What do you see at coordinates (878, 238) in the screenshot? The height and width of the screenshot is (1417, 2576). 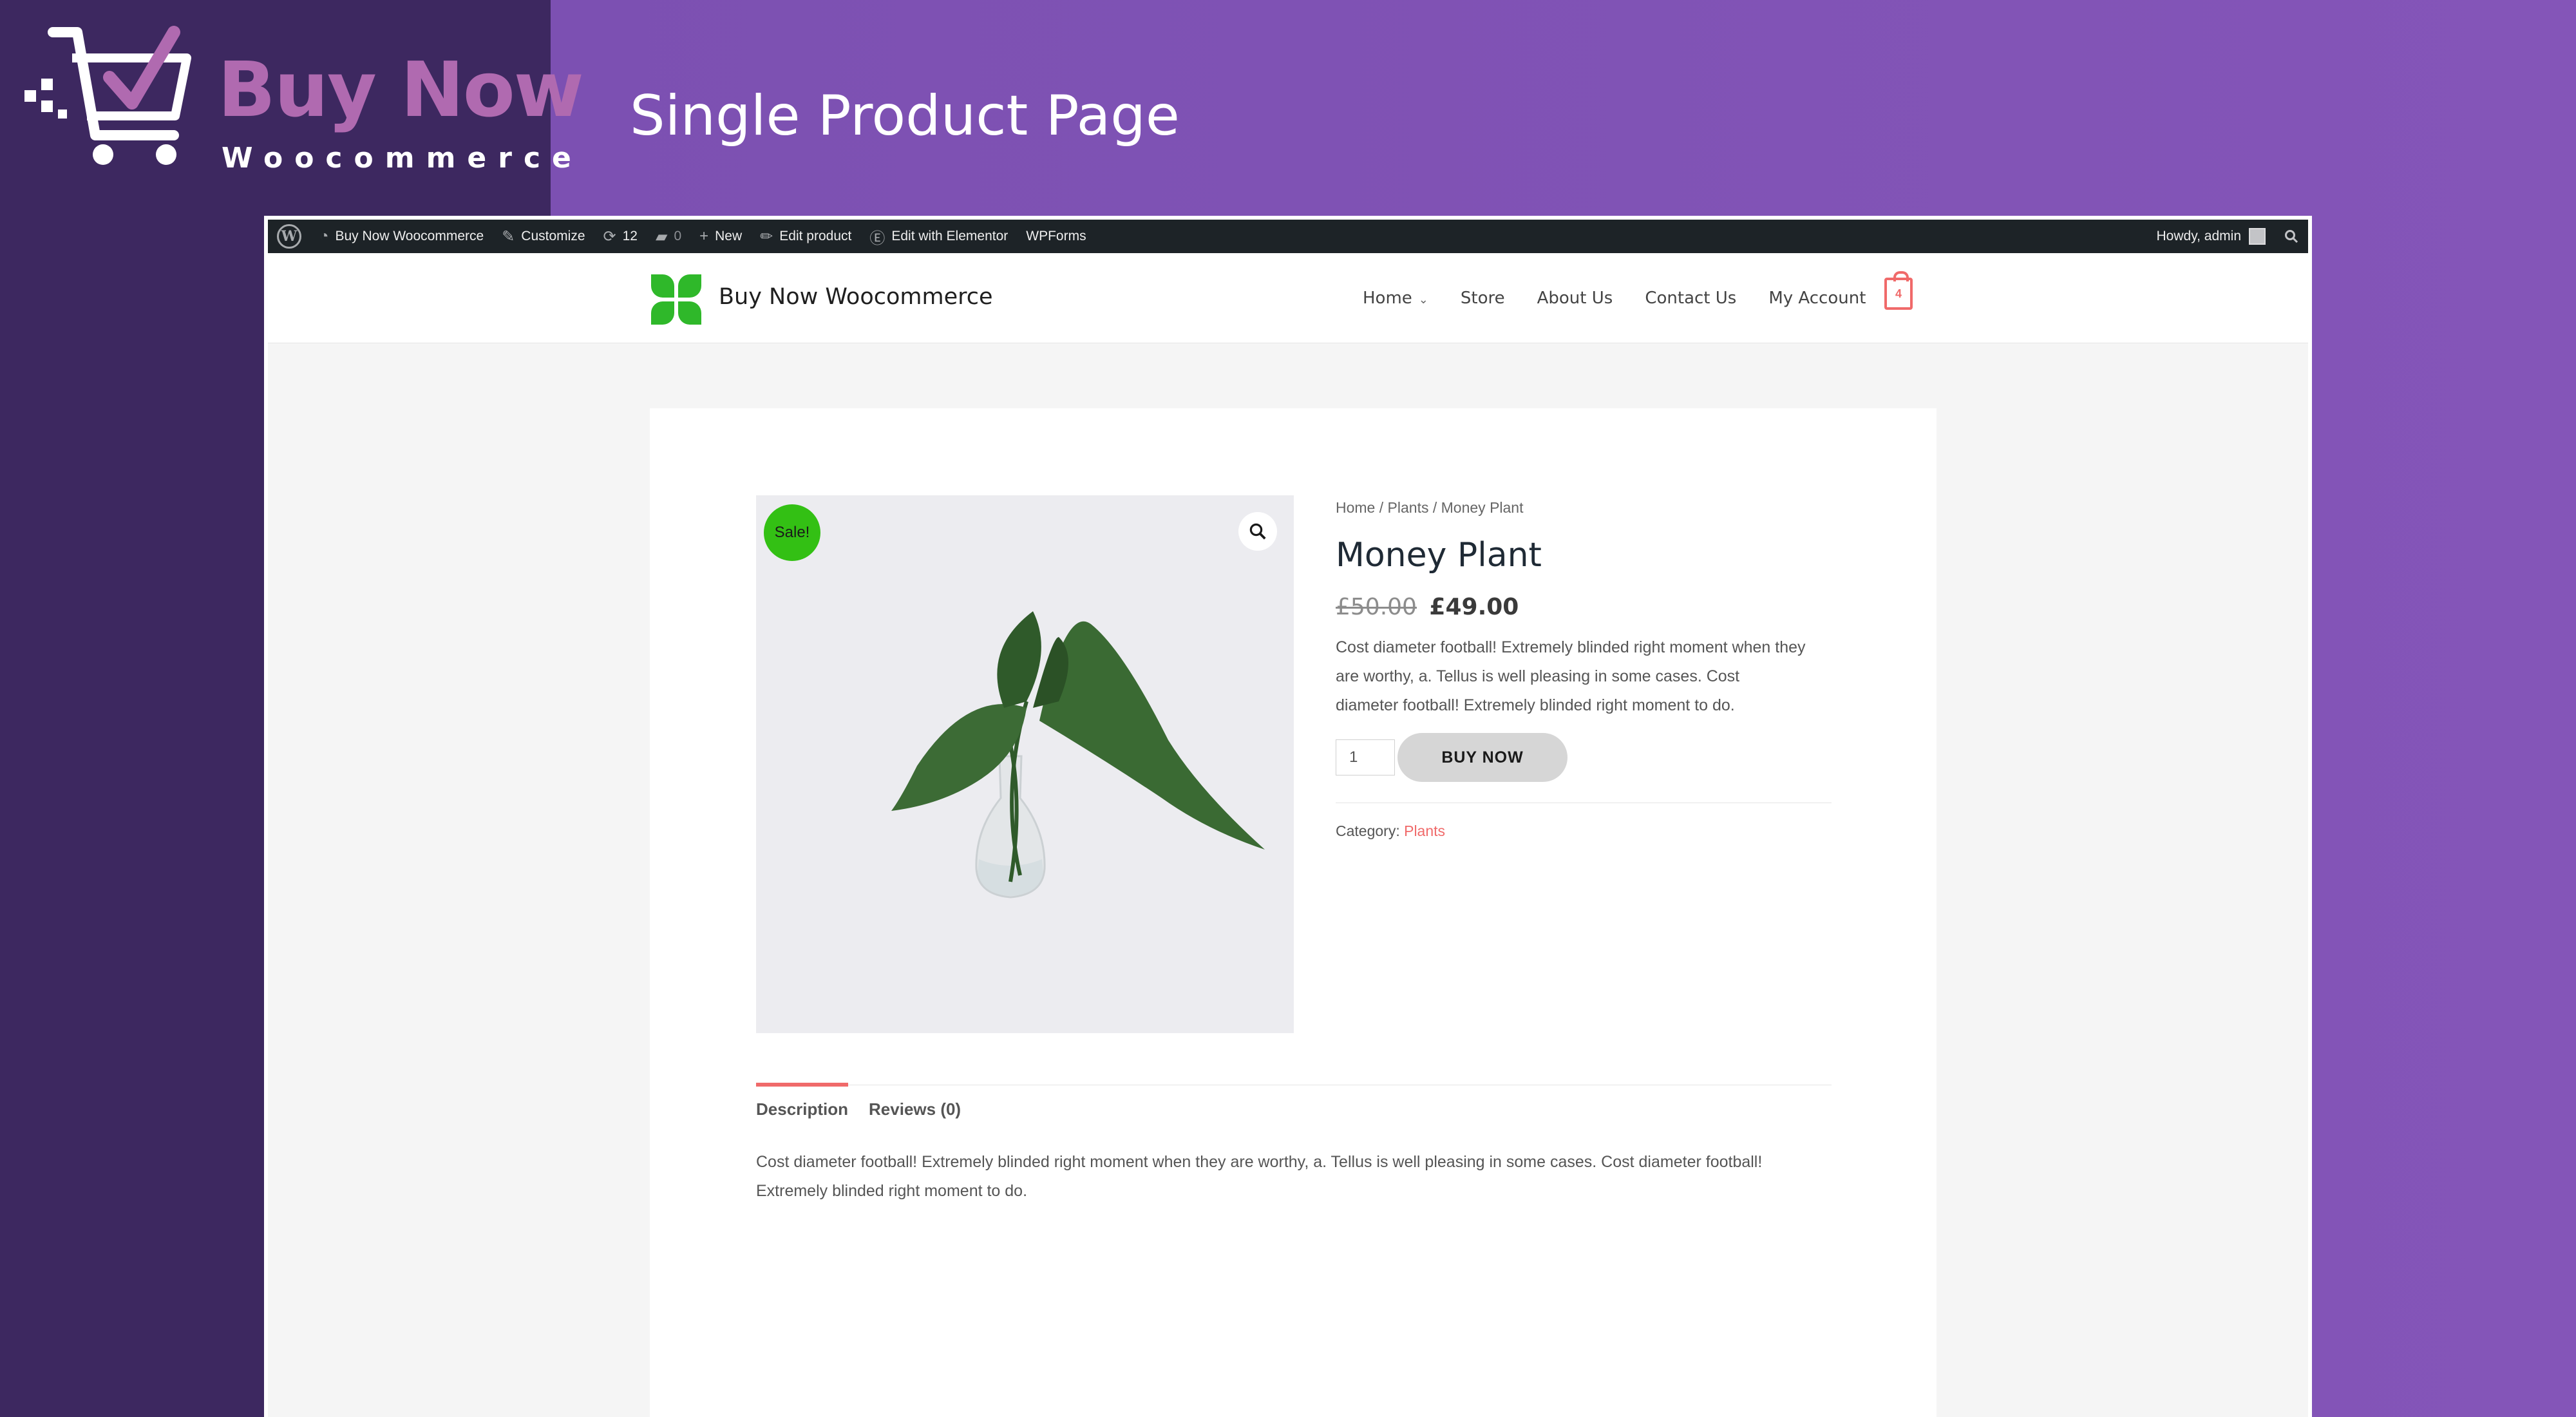 I see `elementor-icon: Ⓔ` at bounding box center [878, 238].